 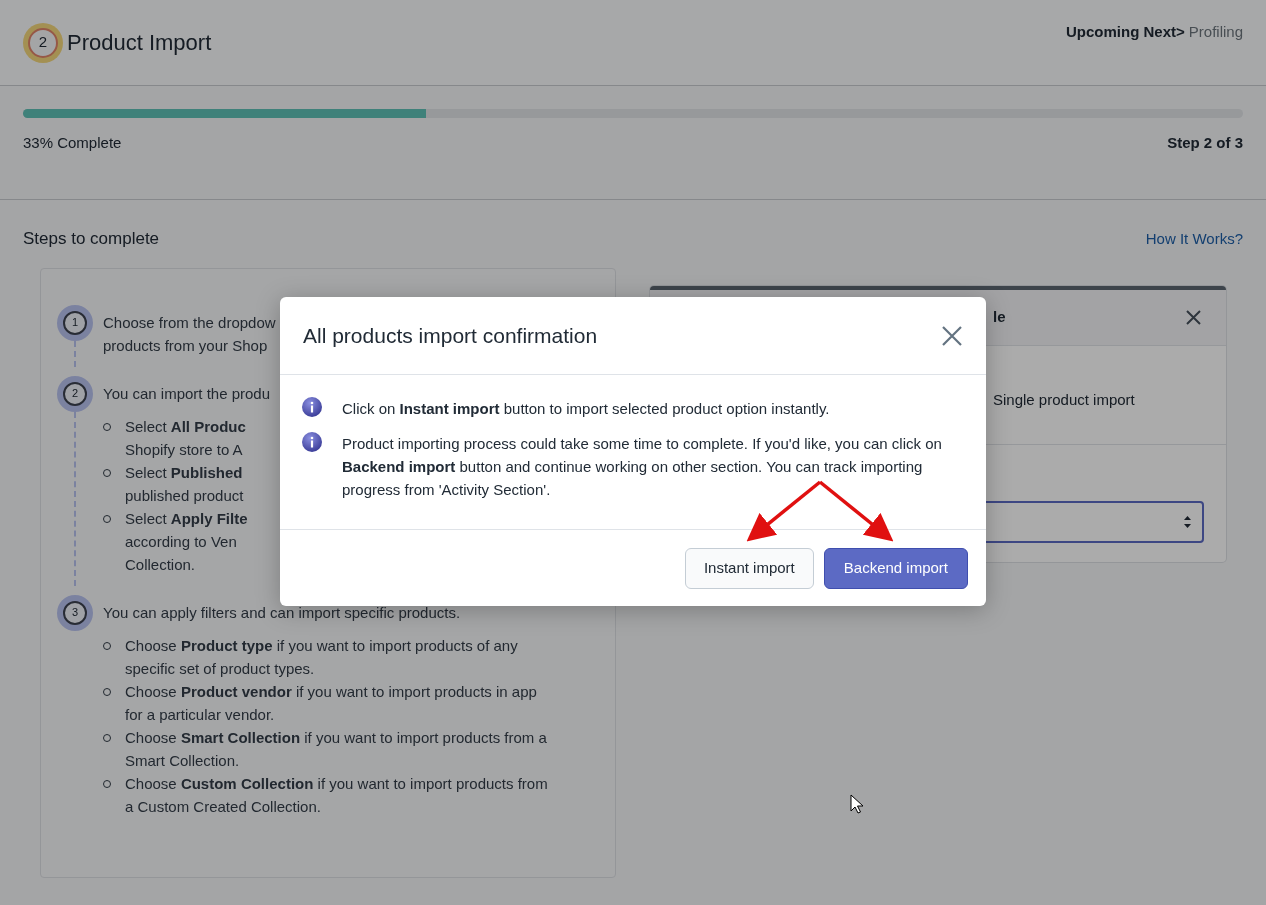 I want to click on page-title: Product Import, so click(x=139, y=43).